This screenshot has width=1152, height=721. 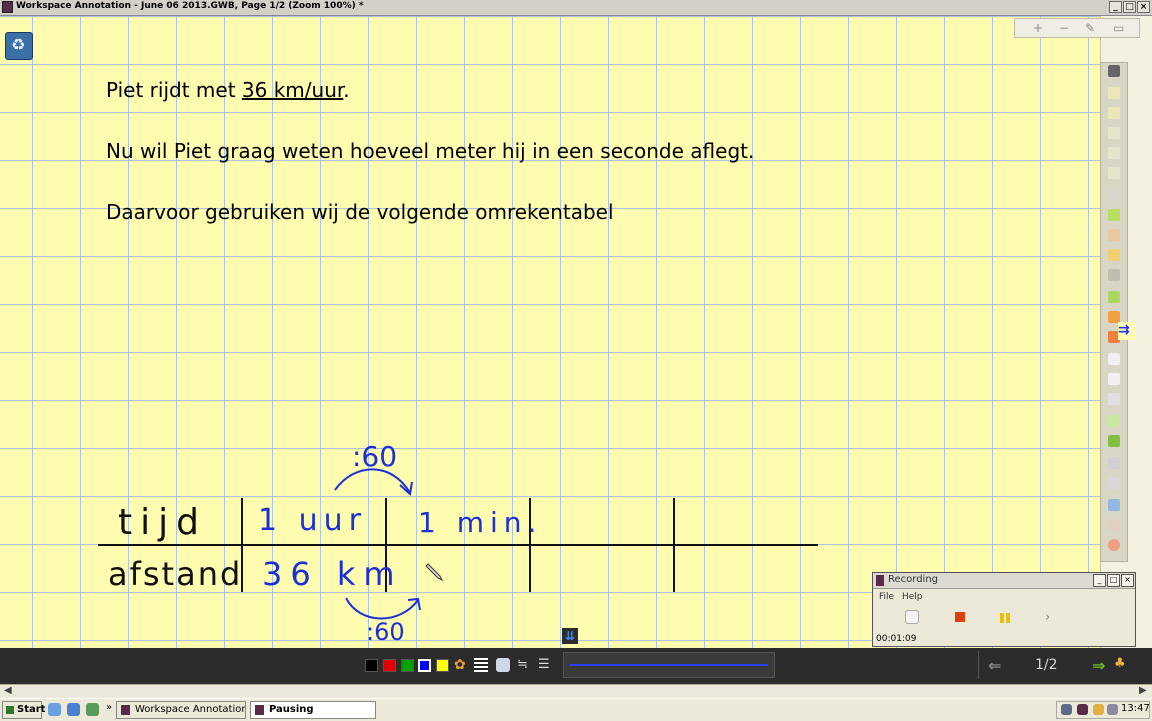 What do you see at coordinates (162, 522) in the screenshot?
I see `label-tijd: tijd` at bounding box center [162, 522].